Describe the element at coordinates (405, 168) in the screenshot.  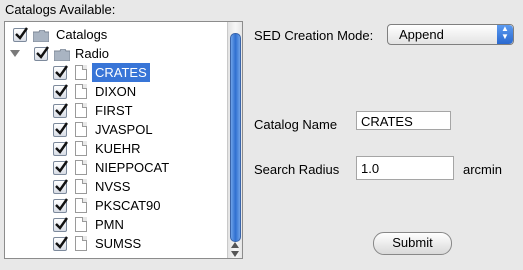
I see `search-radius-field: 1.0` at that location.